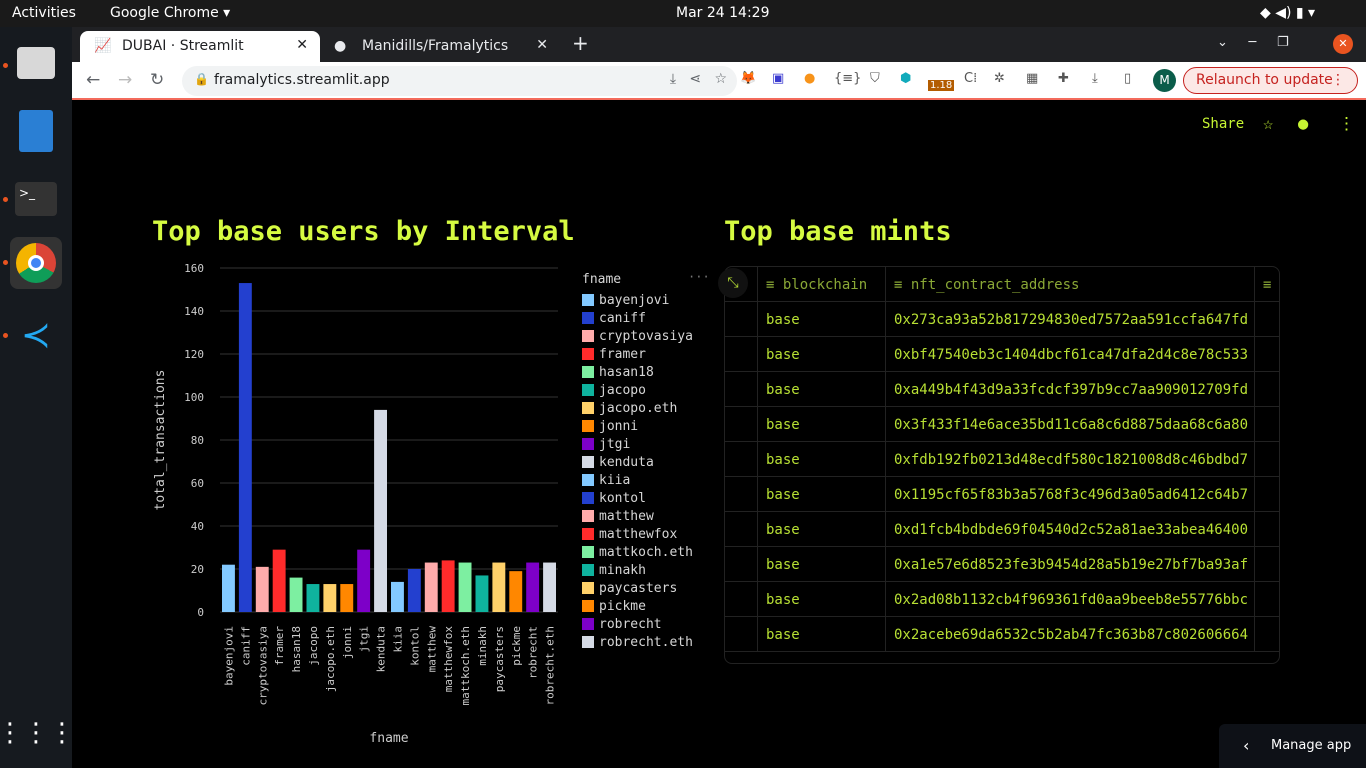 The image size is (1366, 768). What do you see at coordinates (533, 587) in the screenshot?
I see `bar-robrecht` at bounding box center [533, 587].